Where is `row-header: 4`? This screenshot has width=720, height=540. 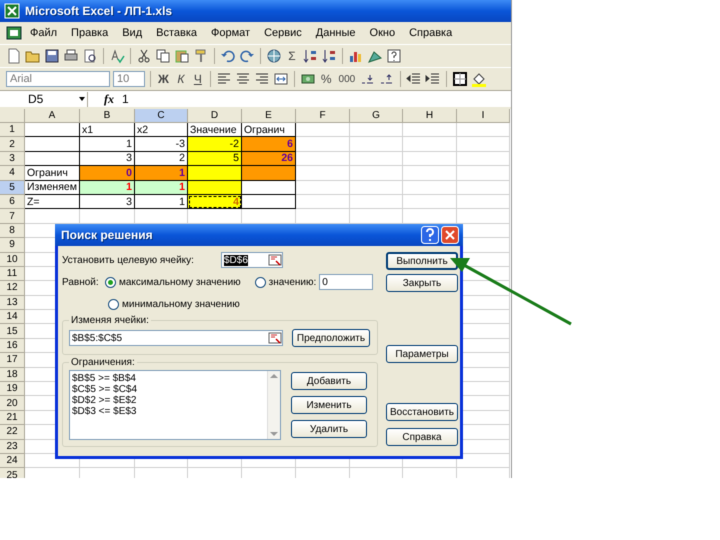
row-header: 4 is located at coordinates (12, 173).